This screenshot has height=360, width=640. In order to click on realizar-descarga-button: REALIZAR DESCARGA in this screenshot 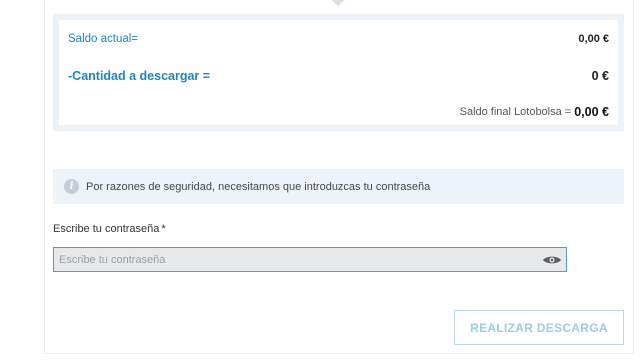, I will do `click(539, 327)`.